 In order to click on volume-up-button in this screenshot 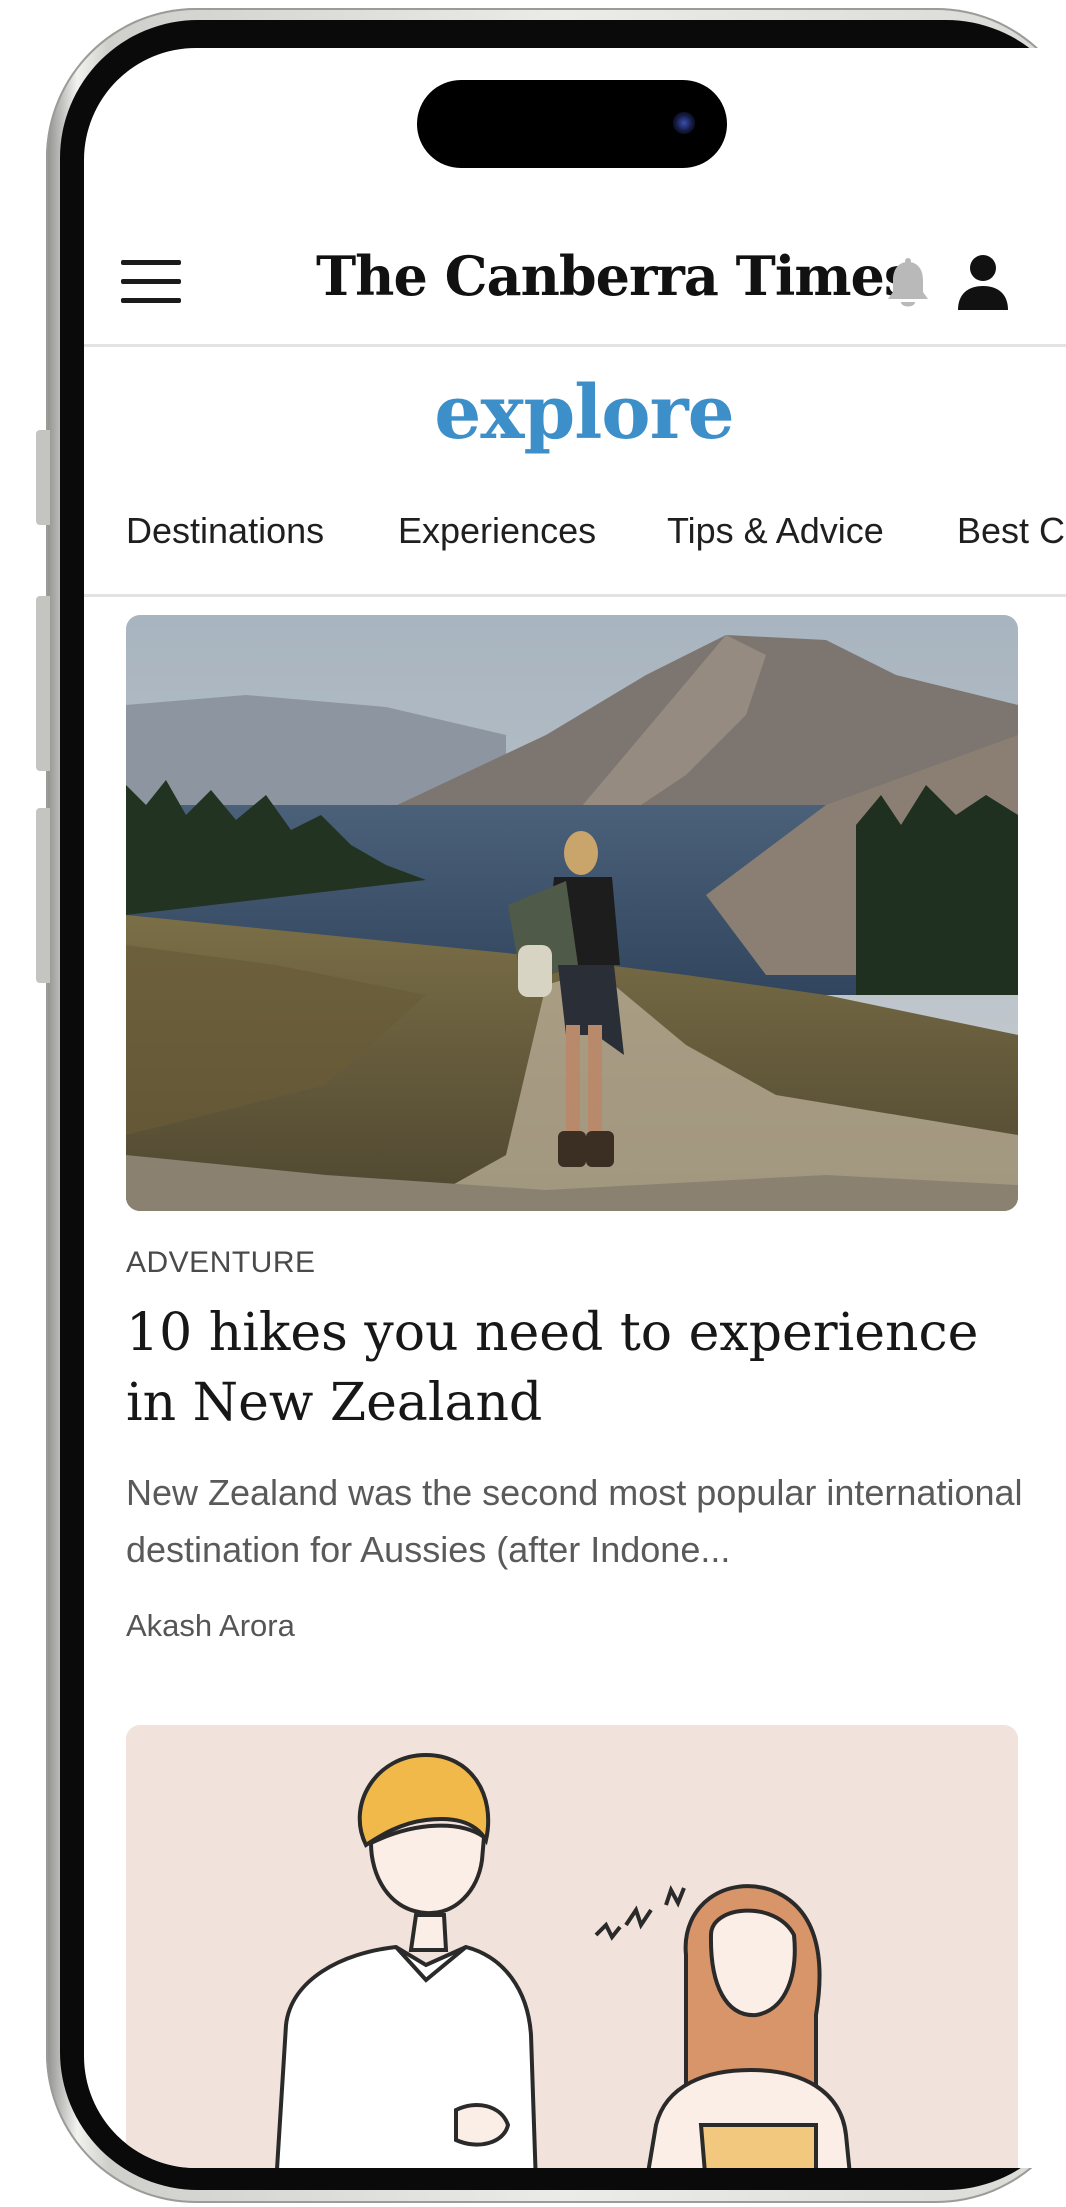, I will do `click(43, 683)`.